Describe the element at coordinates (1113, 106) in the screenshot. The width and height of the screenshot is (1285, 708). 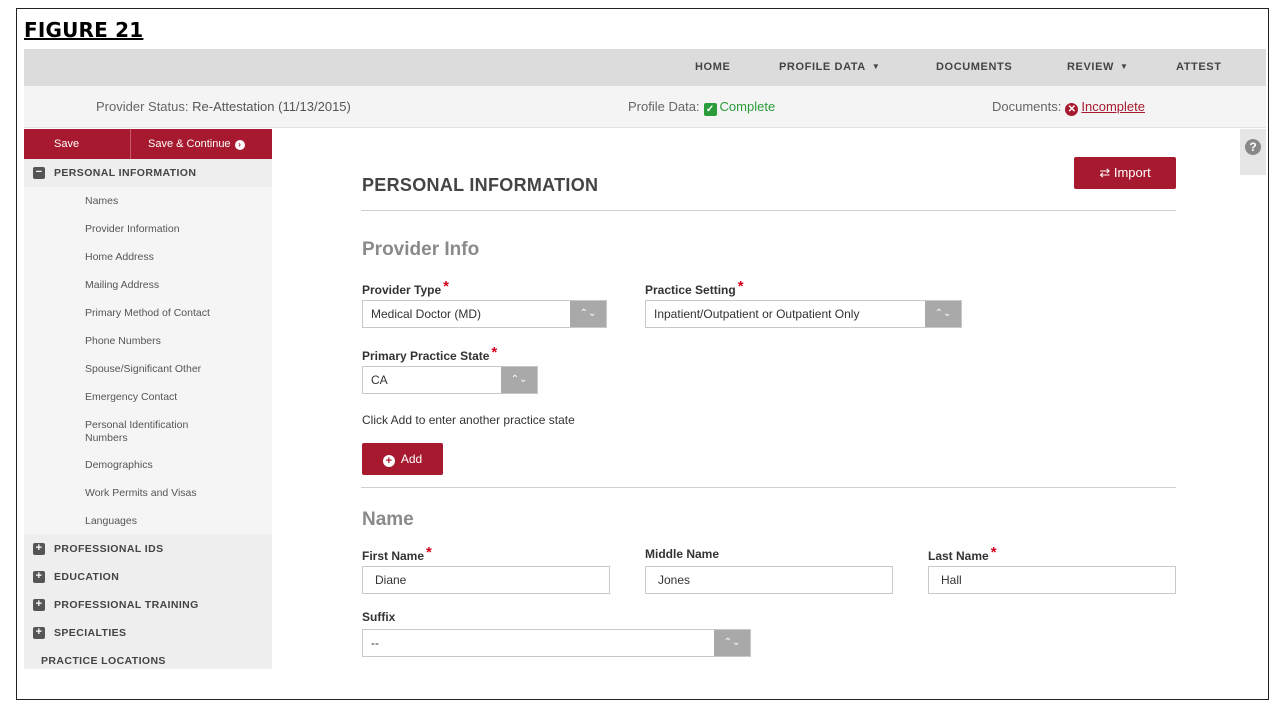
I see `documents-incomplete-link: Incomplete` at that location.